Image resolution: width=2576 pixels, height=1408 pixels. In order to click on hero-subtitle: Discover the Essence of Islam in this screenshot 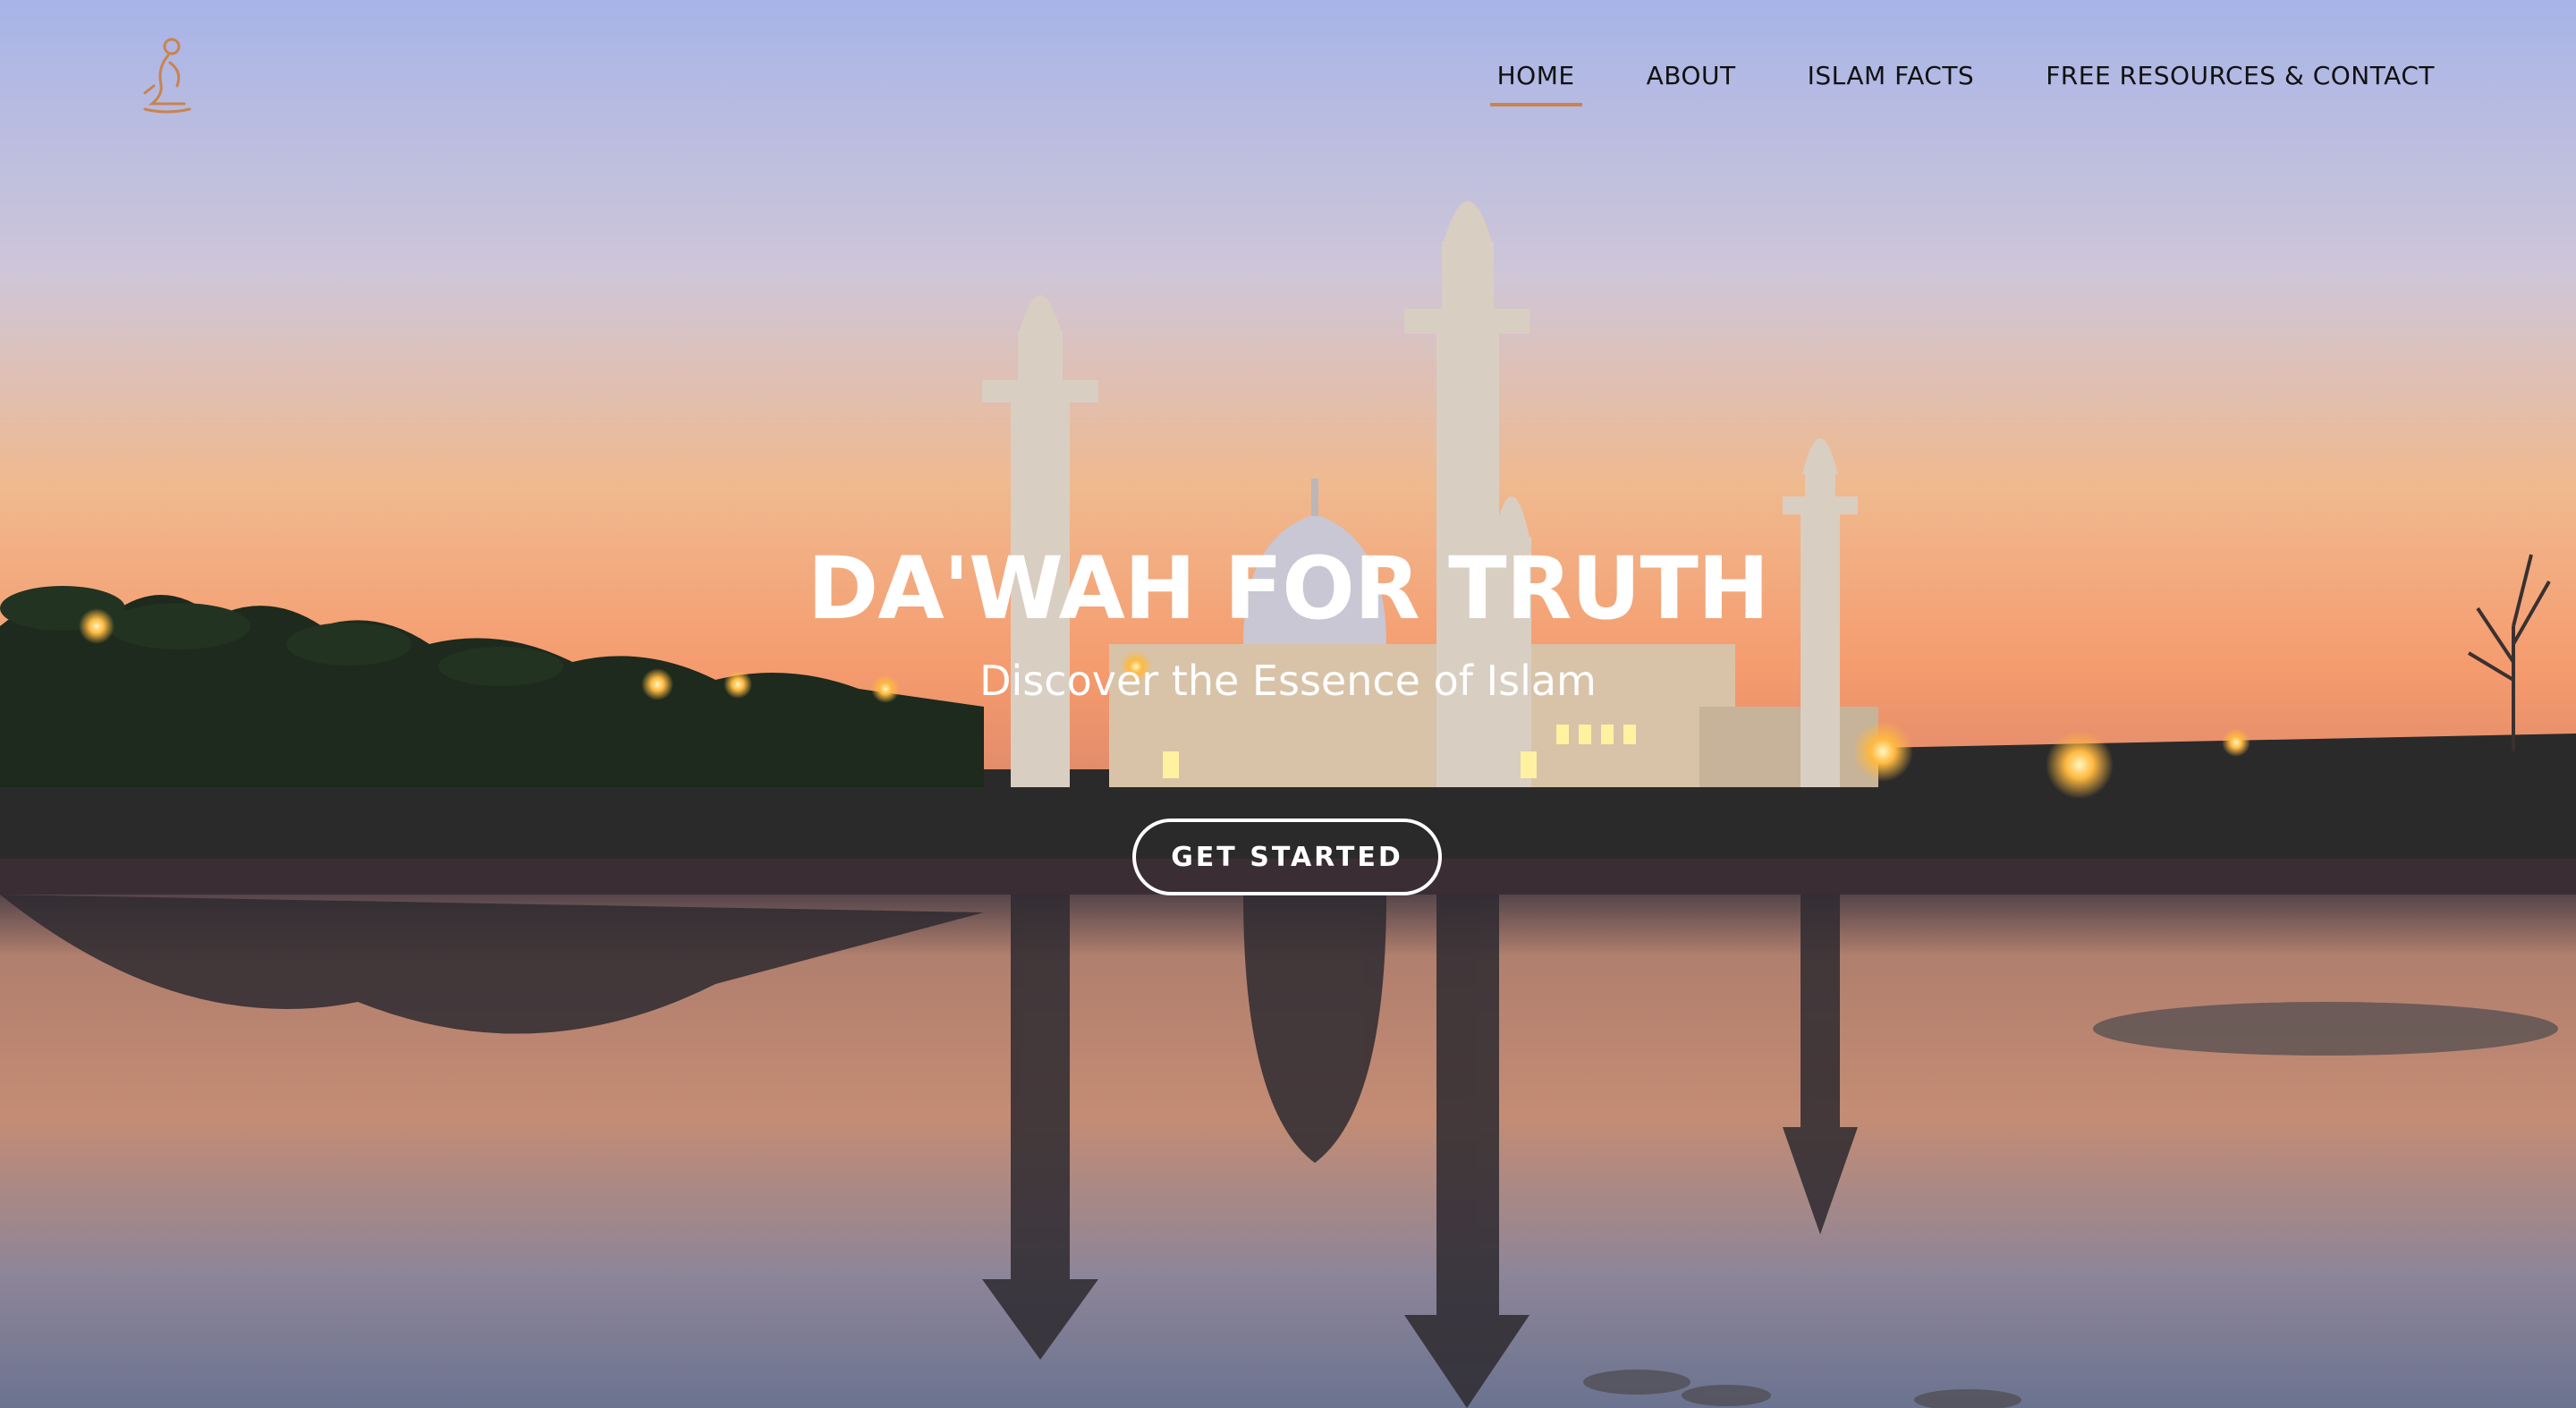, I will do `click(1288, 681)`.